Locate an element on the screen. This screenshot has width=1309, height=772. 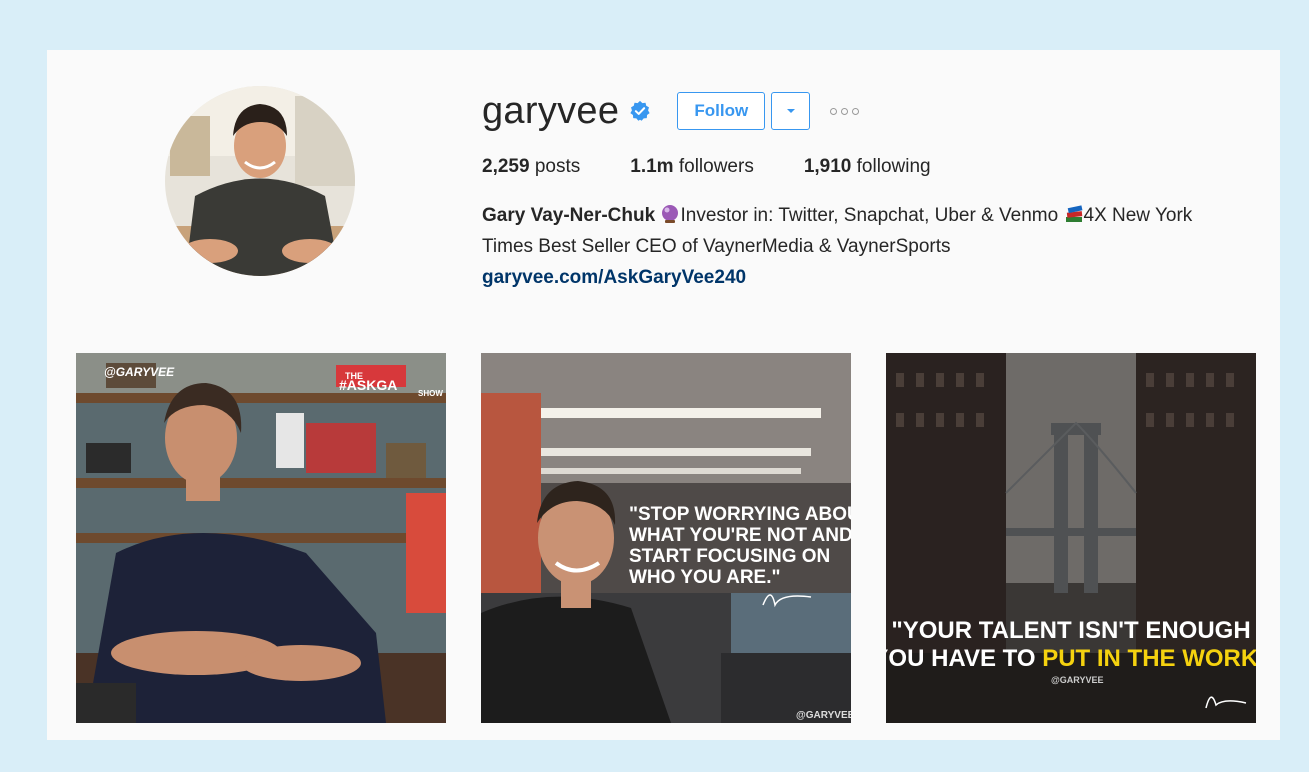
following-count: 1,910 is located at coordinates (827, 166).